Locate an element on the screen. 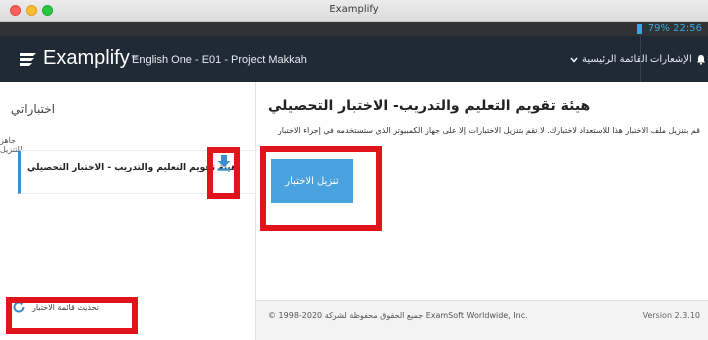 This screenshot has width=708, height=340. main-menu-label: القائمة الرئيسية is located at coordinates (615, 59).